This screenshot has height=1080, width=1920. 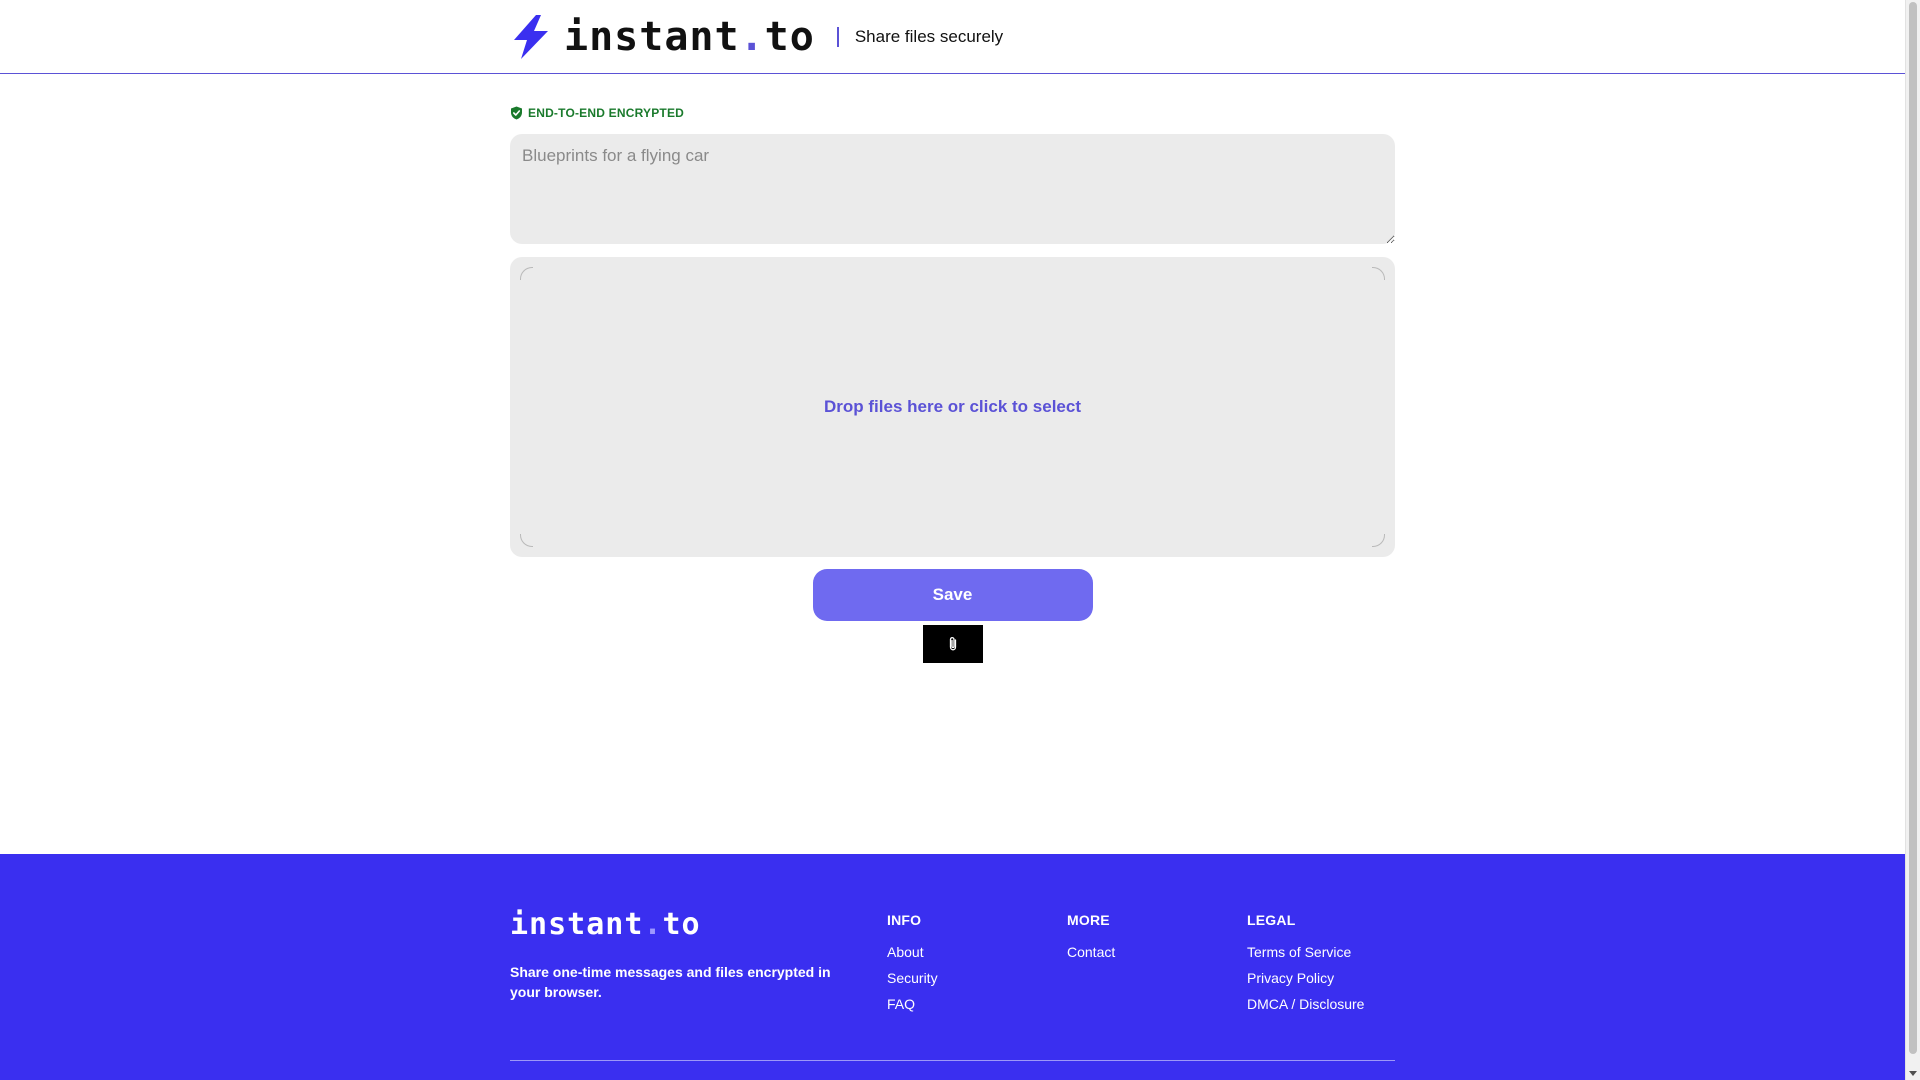 I want to click on header-tagline: Share files securely, so click(x=929, y=36).